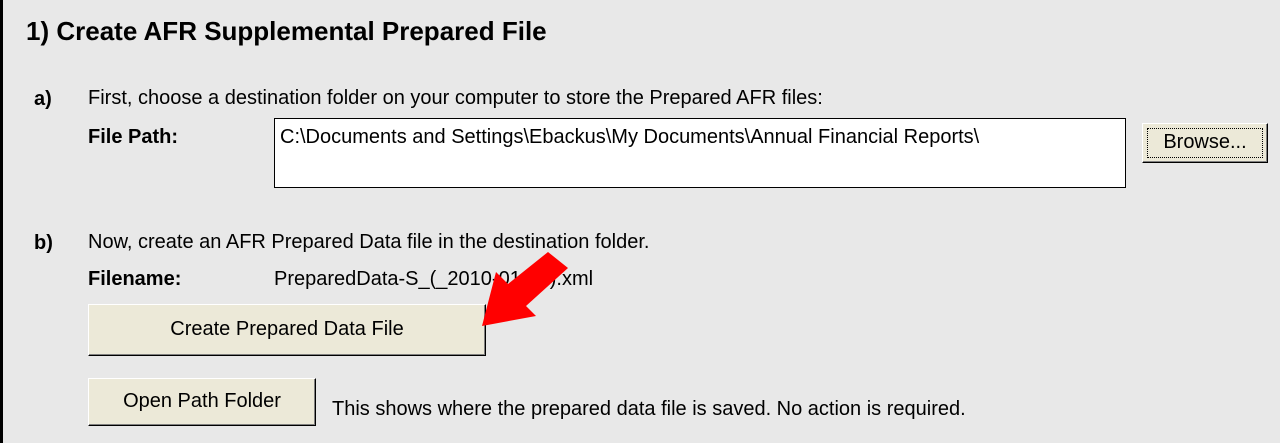 This screenshot has width=1280, height=443. I want to click on left-border, so click(1, 221).